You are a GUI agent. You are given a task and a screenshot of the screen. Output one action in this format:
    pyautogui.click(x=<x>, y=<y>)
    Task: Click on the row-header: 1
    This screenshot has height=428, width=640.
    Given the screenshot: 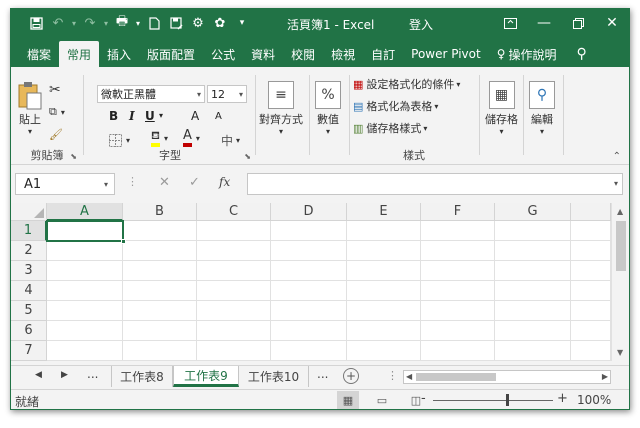 What is the action you would take?
    pyautogui.click(x=29, y=231)
    